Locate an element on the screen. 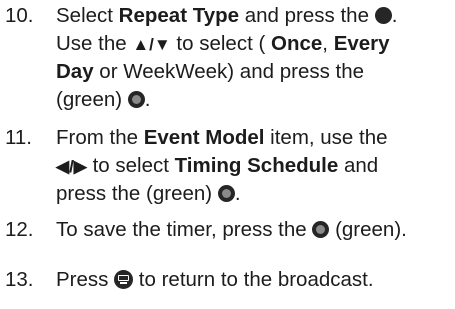  step-10-line-4: (green) . is located at coordinates (229, 100).